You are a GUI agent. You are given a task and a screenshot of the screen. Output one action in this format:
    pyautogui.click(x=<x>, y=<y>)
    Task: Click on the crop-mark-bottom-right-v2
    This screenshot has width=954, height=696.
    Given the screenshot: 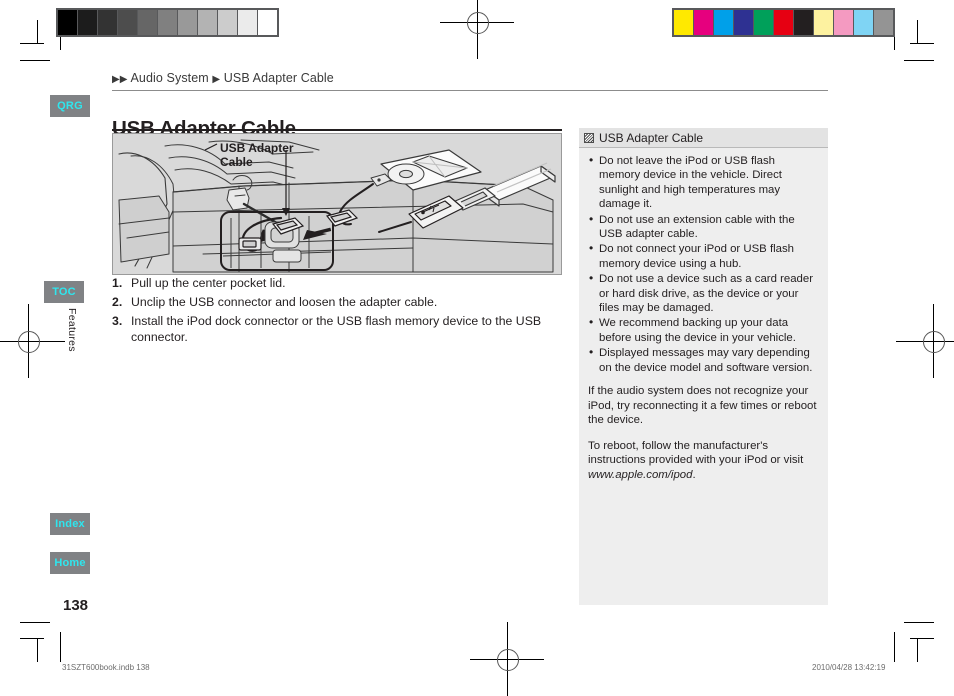 What is the action you would take?
    pyautogui.click(x=917, y=650)
    